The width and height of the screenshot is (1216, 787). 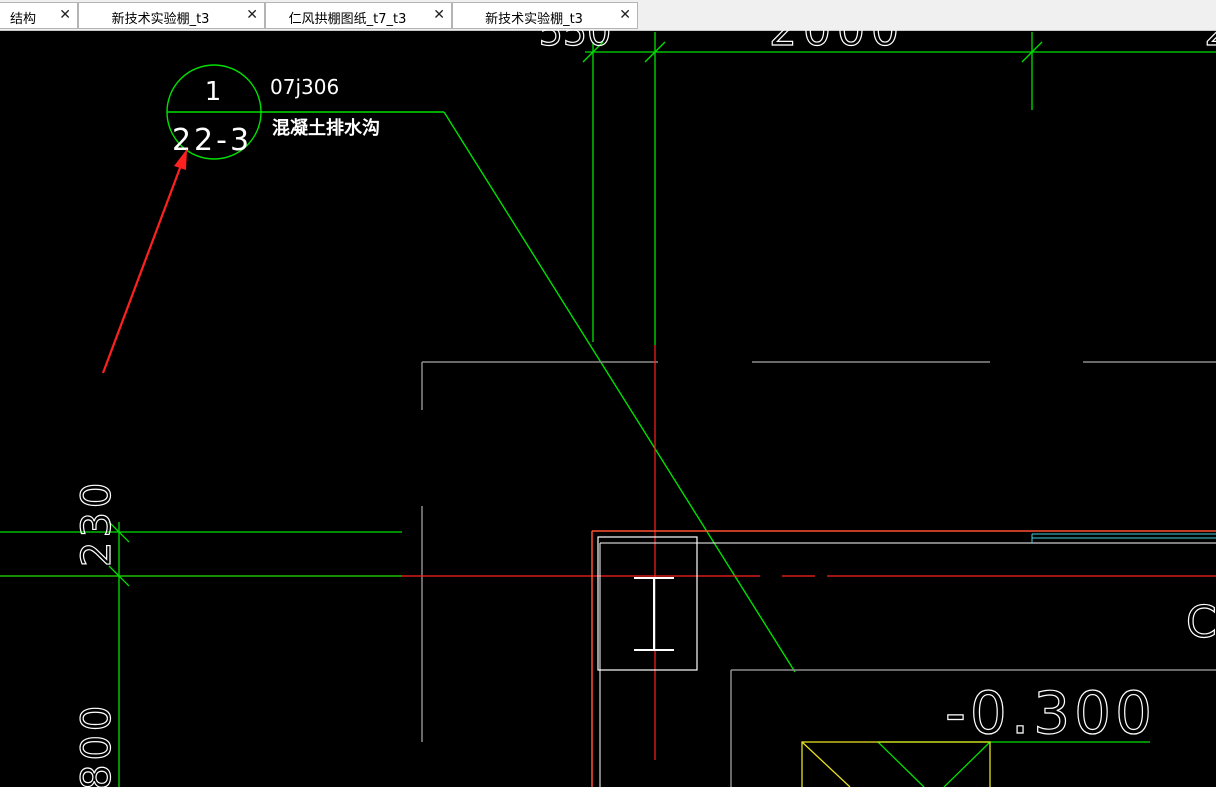 What do you see at coordinates (347, 19) in the screenshot?
I see `tab-label: 仁风拱棚图纸_t7_t3` at bounding box center [347, 19].